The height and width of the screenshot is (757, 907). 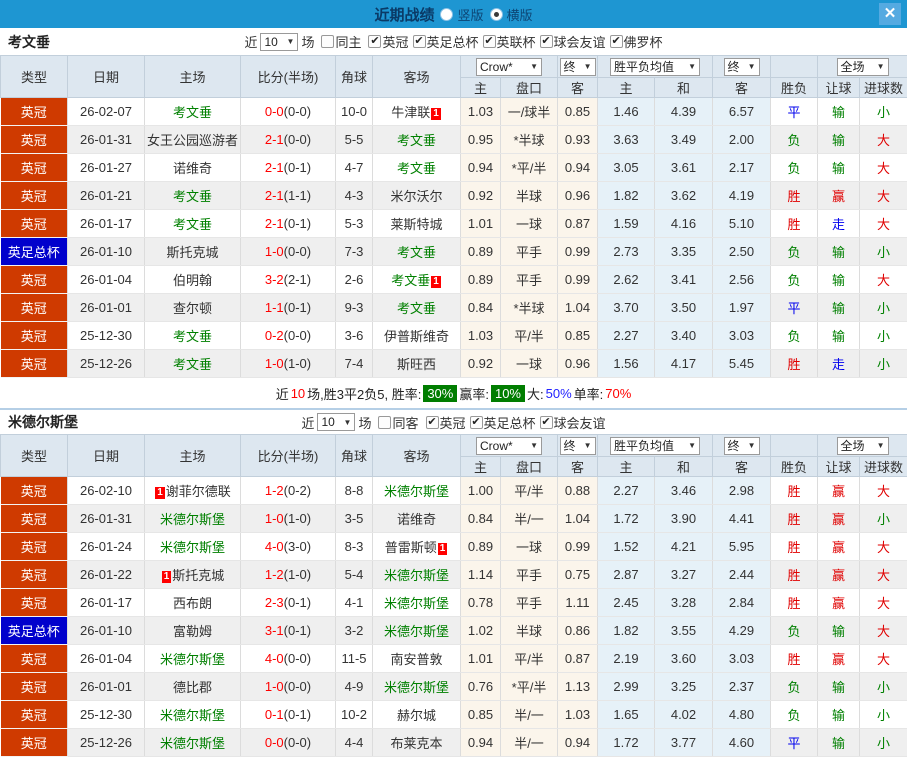 I want to click on same-venue-filter: 同主, so click(x=341, y=41).